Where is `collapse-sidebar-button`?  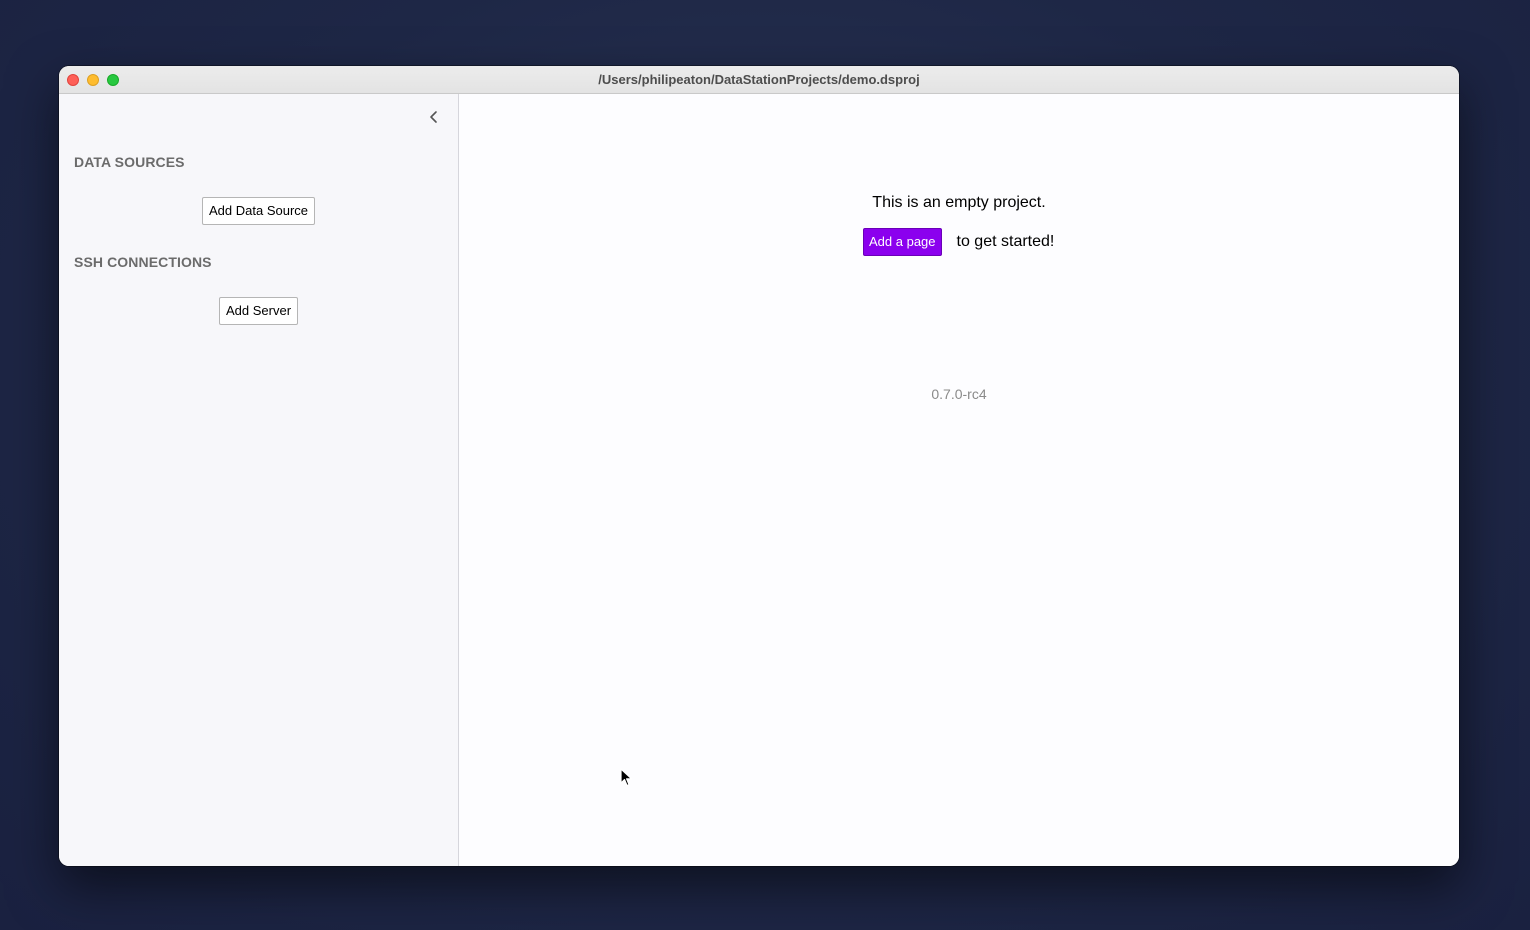
collapse-sidebar-button is located at coordinates (434, 117).